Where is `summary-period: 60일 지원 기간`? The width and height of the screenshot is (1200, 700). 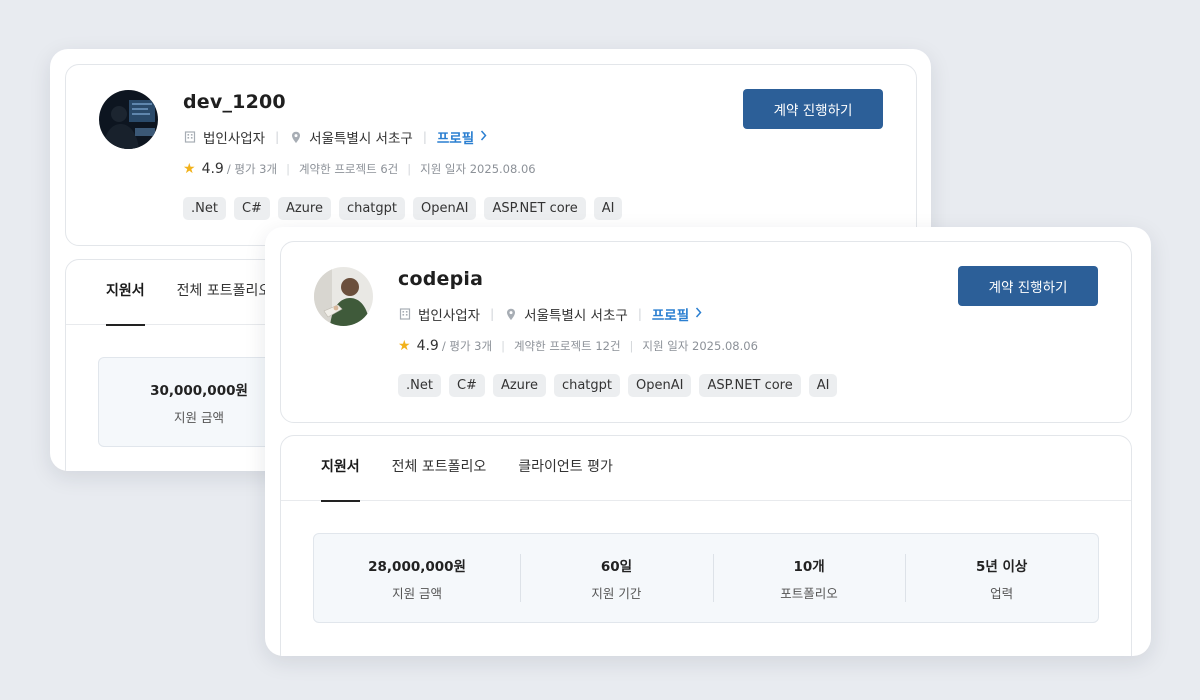 summary-period: 60일 지원 기간 is located at coordinates (616, 578).